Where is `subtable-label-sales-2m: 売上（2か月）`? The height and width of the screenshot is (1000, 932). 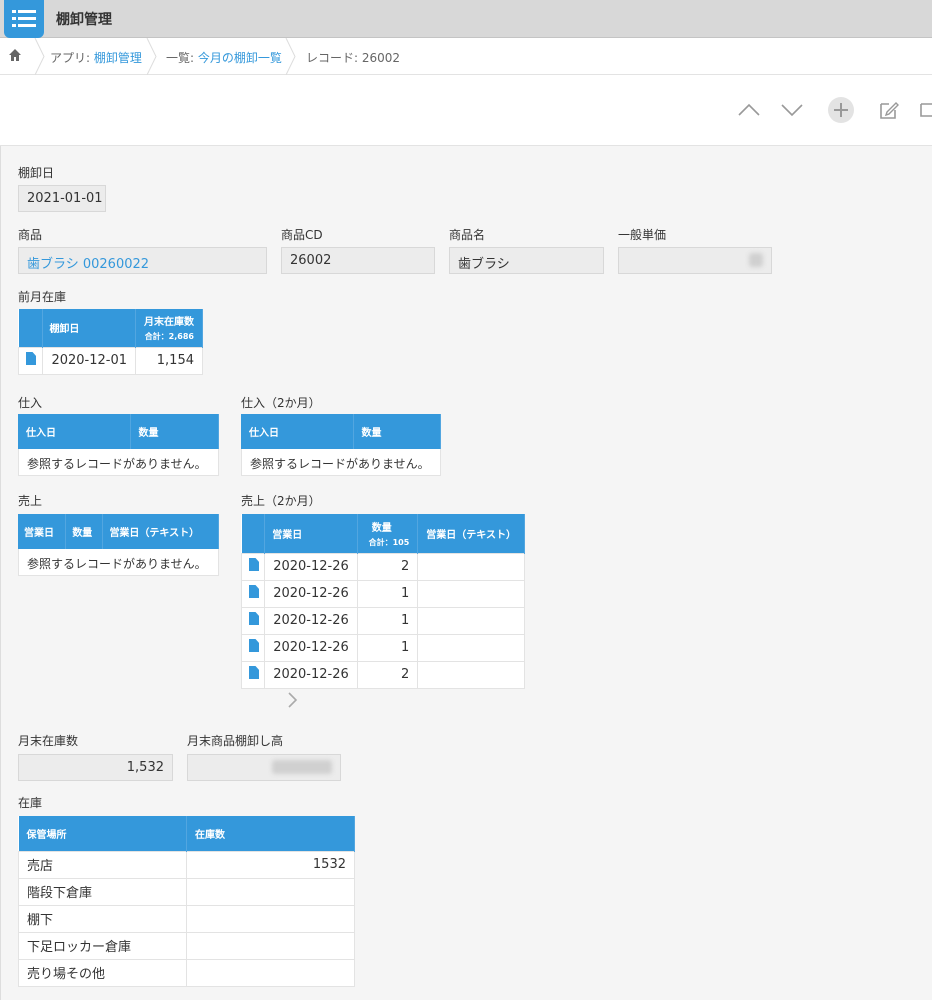 subtable-label-sales-2m: 売上（2か月） is located at coordinates (281, 501).